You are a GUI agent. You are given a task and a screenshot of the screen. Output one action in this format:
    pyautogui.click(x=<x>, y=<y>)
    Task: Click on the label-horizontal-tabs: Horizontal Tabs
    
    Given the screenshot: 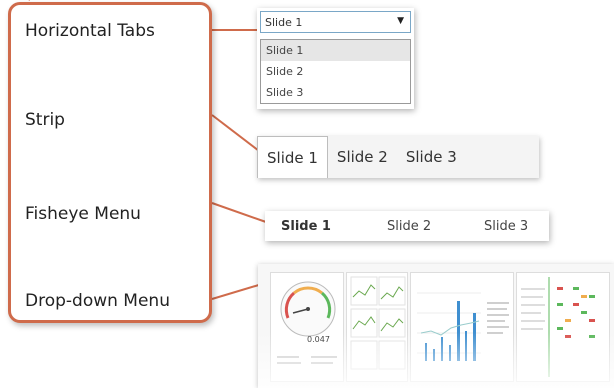 What is the action you would take?
    pyautogui.click(x=90, y=31)
    